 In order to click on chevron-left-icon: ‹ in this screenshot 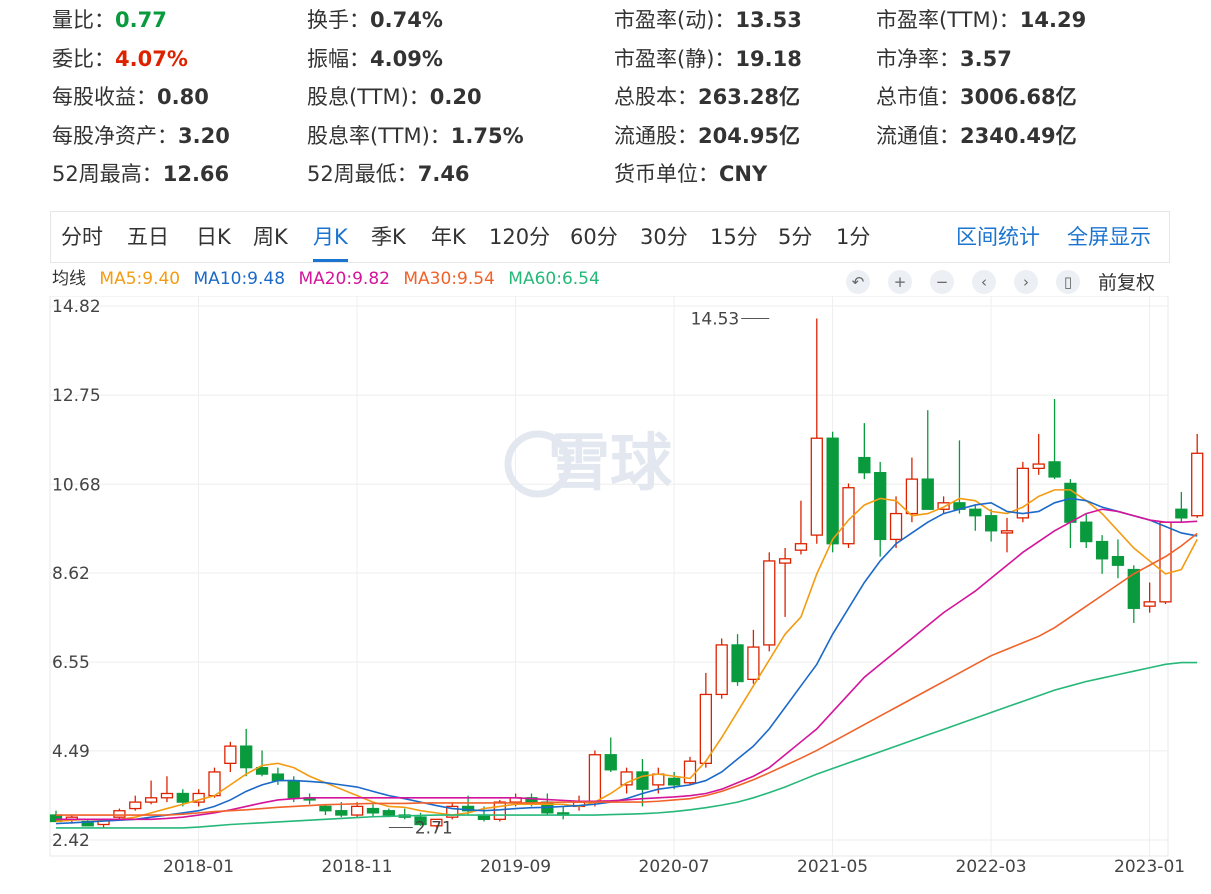, I will do `click(984, 282)`.